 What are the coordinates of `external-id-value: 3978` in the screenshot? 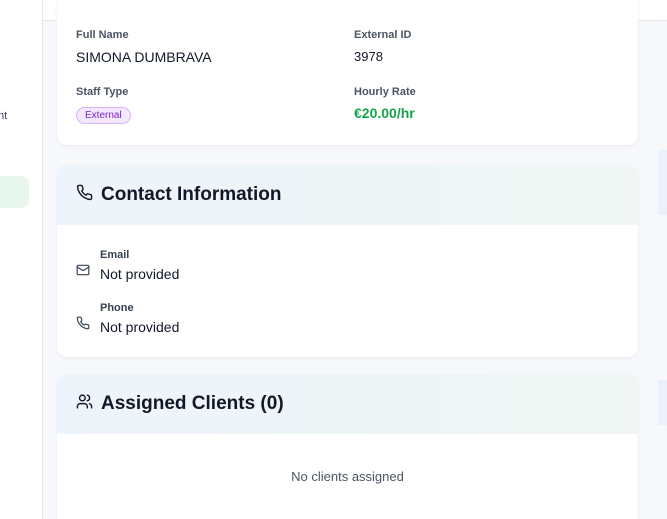 It's located at (368, 56).